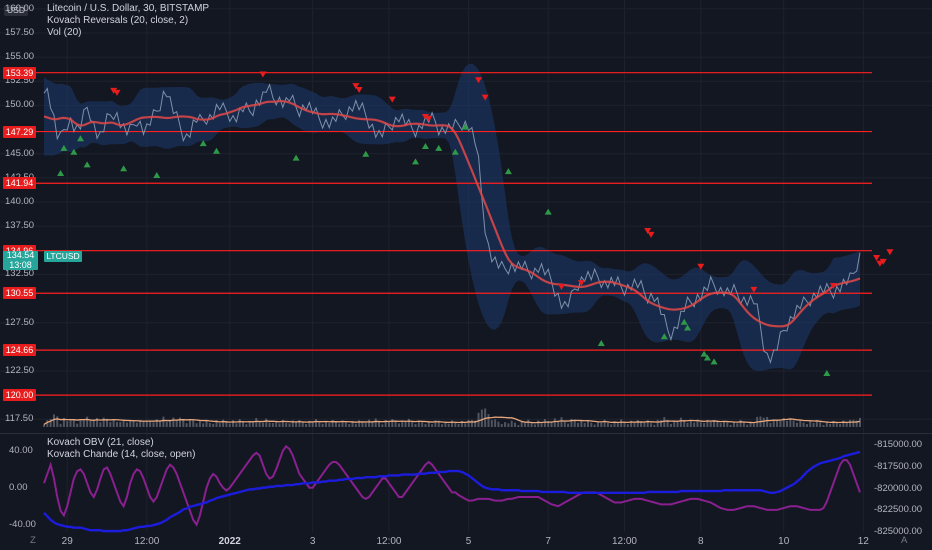  Describe the element at coordinates (121, 443) in the screenshot. I see `legend-kovach-obv: Kovach OBV (21, close)` at that location.